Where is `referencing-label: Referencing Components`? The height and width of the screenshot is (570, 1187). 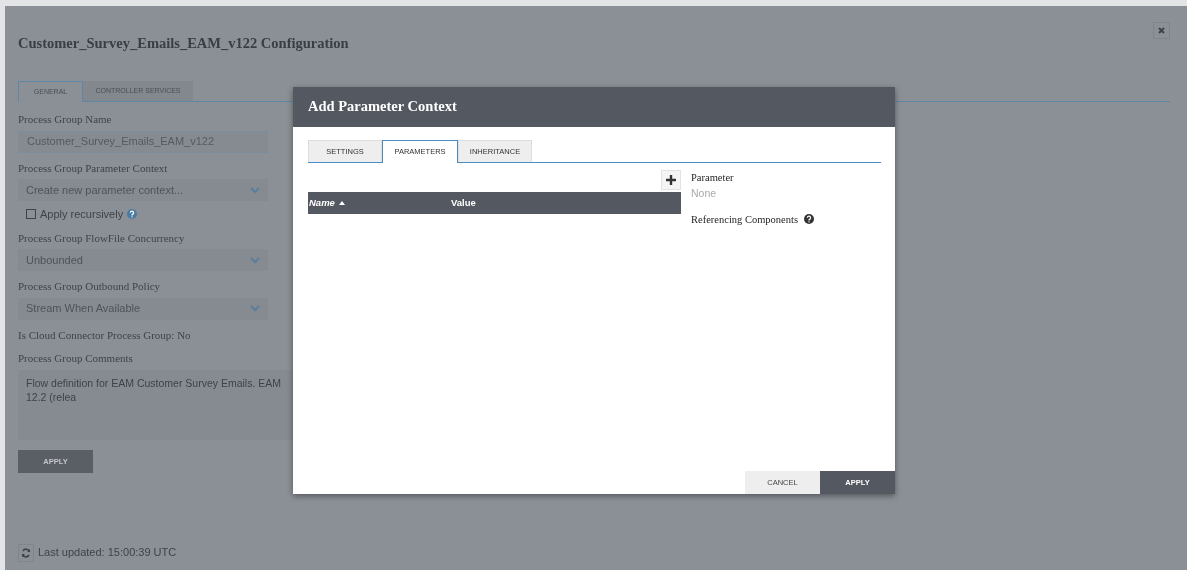
referencing-label: Referencing Components is located at coordinates (744, 219).